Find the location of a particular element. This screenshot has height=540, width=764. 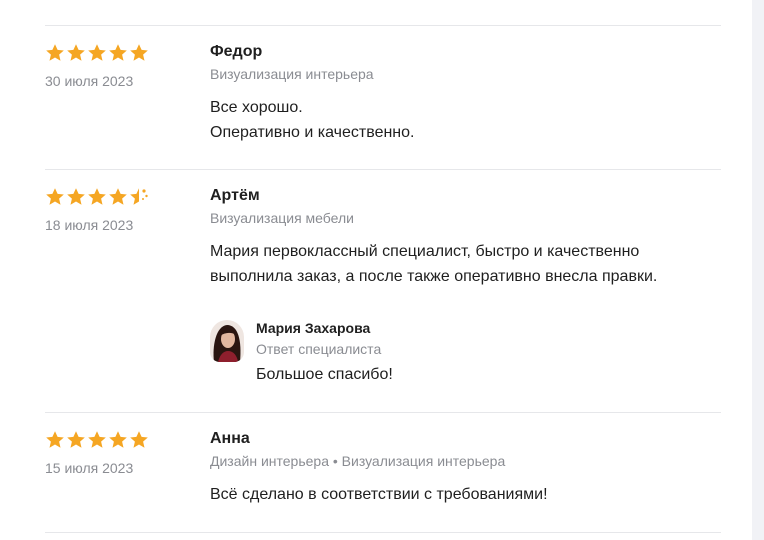

review-text: Все хорошо. Оперативно и качественно. is located at coordinates (470, 120).